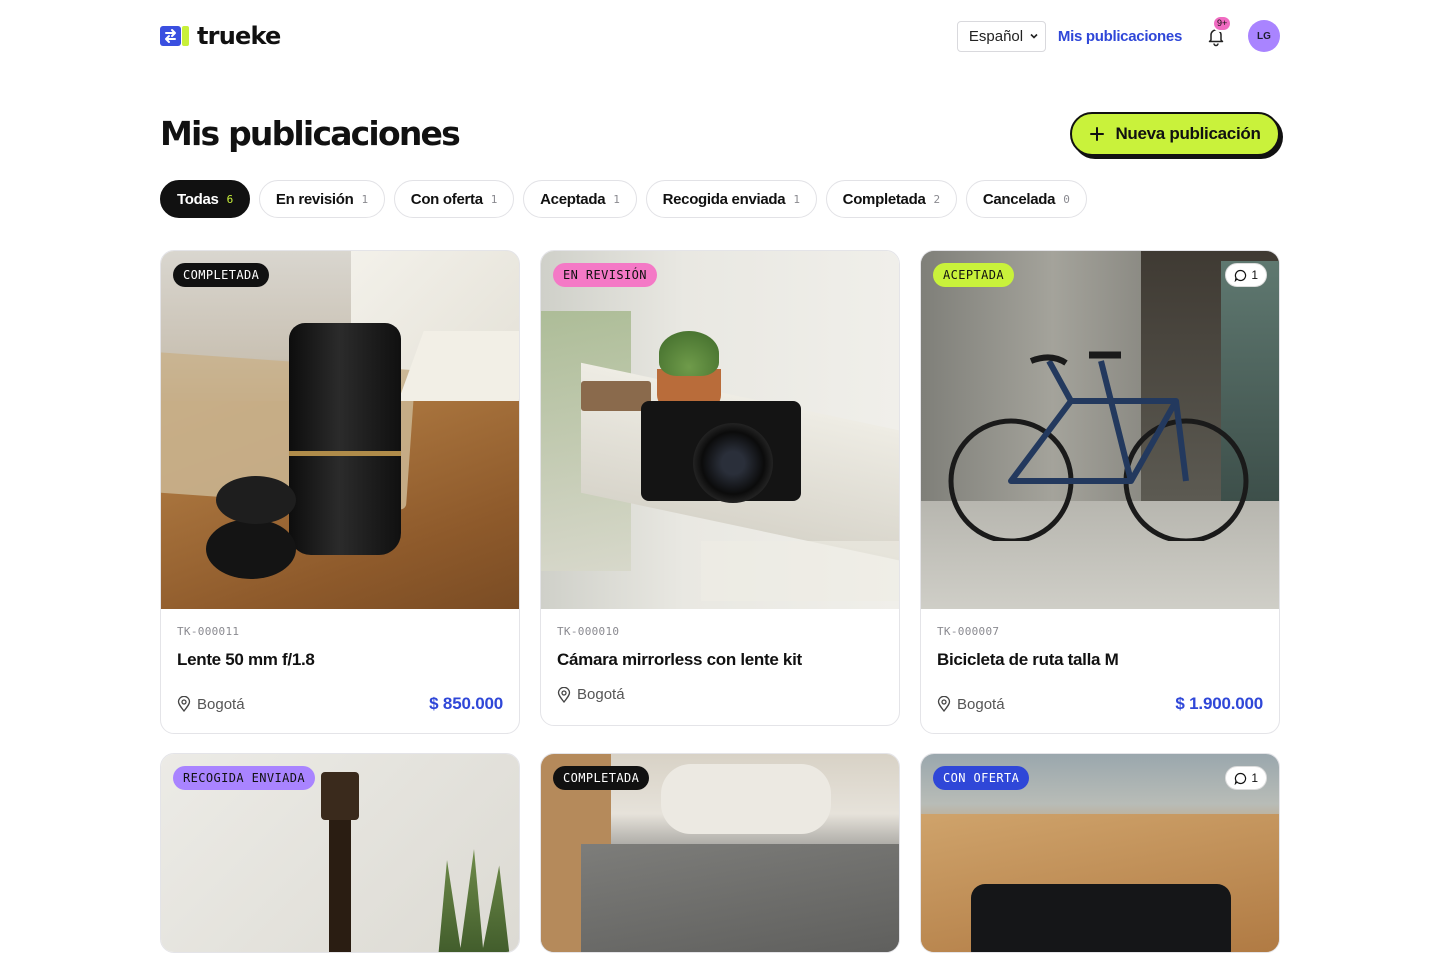  I want to click on language-select: Español, so click(1001, 36).